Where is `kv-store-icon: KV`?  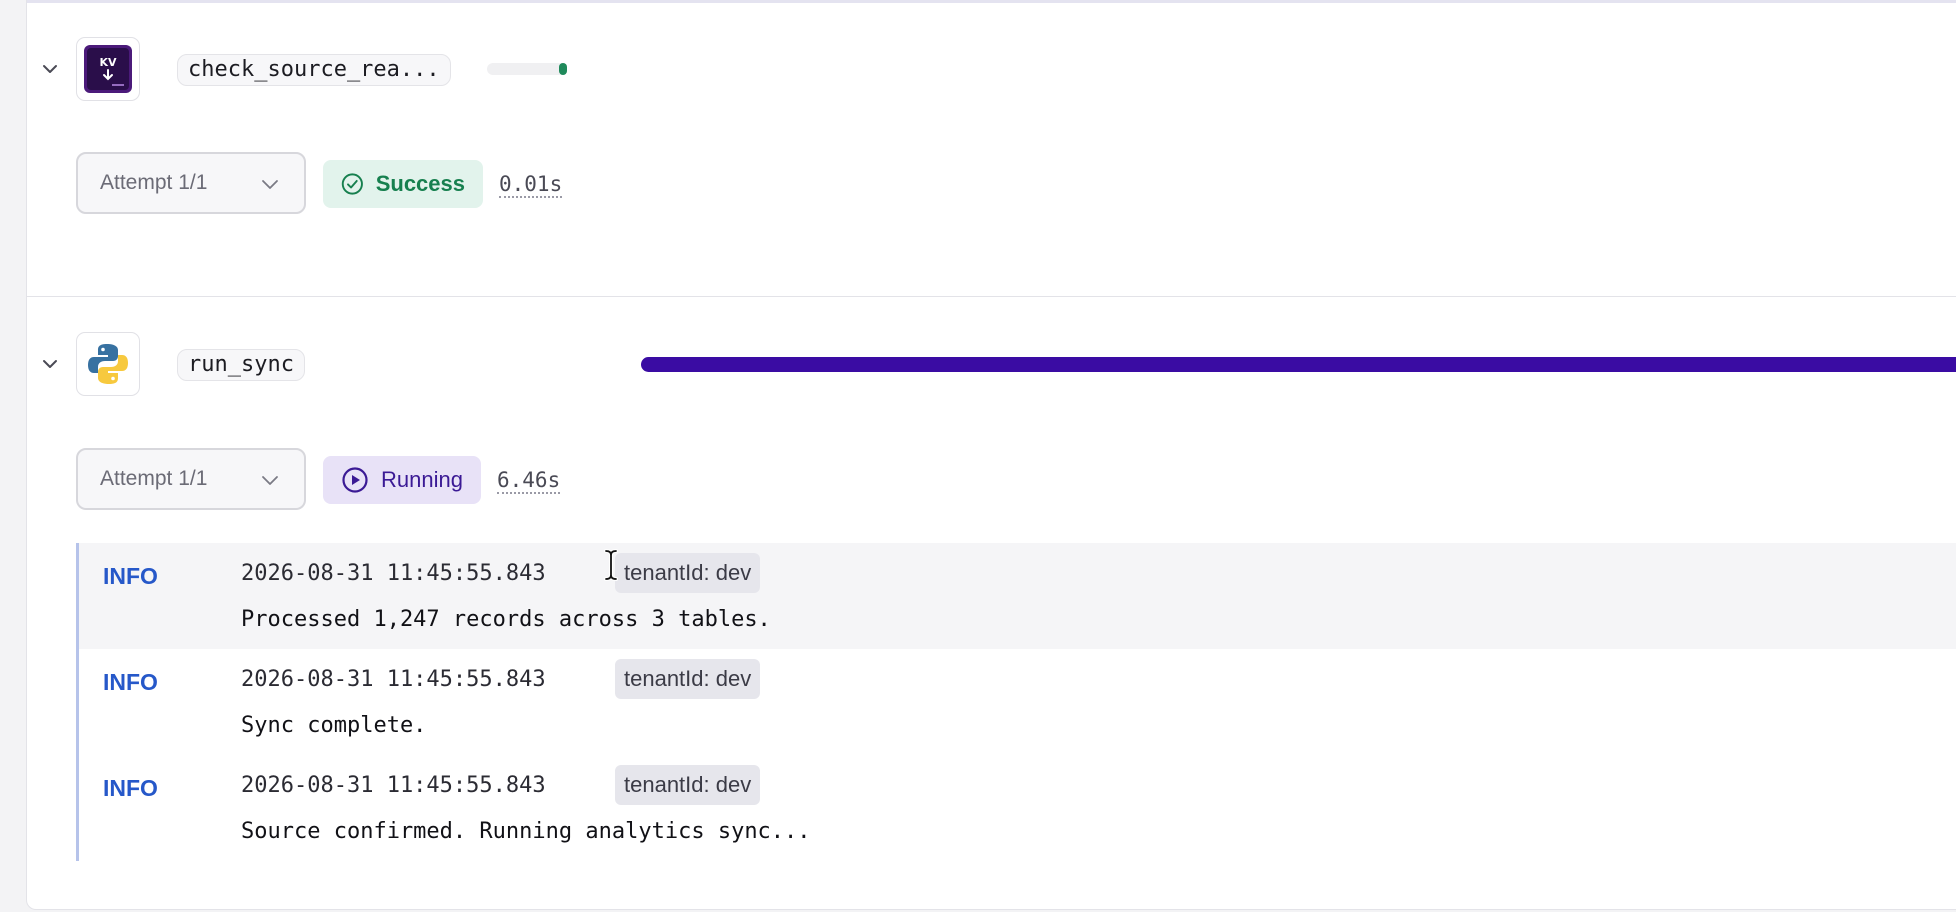 kv-store-icon: KV is located at coordinates (108, 69).